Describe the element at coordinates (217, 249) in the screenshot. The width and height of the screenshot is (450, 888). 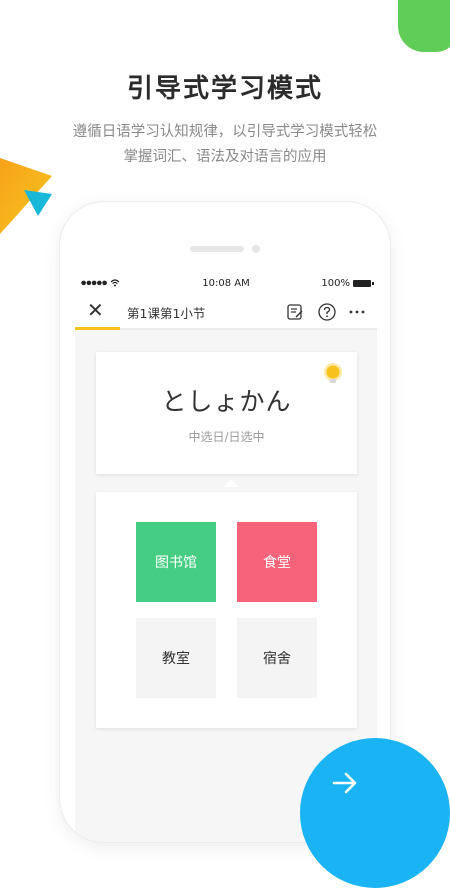
I see `phone-speaker` at that location.